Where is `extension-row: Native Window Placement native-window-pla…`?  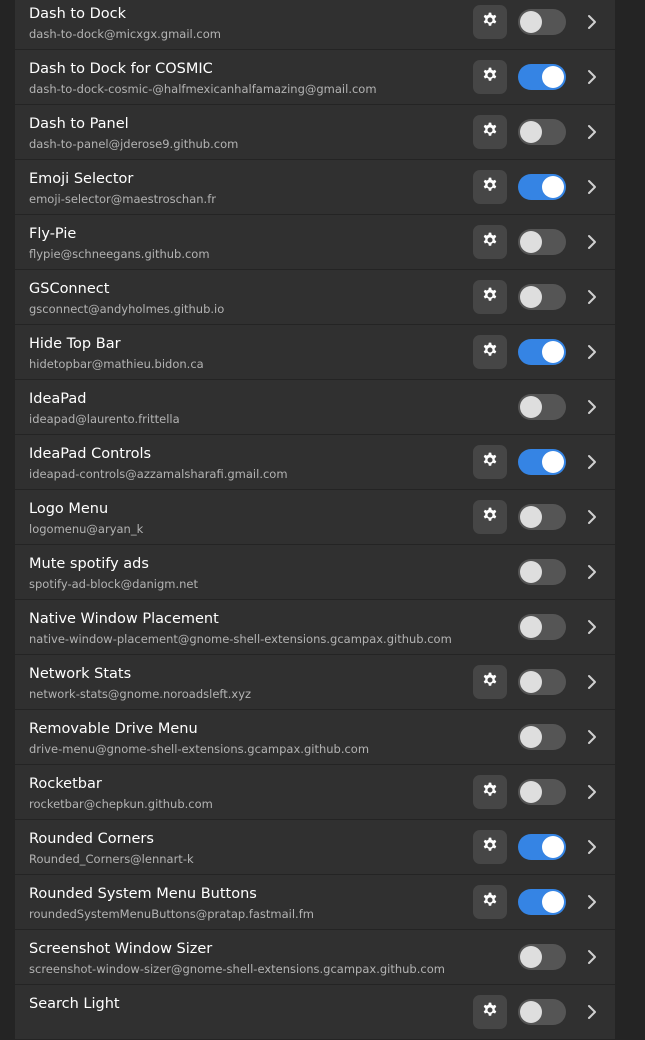
extension-row: Native Window Placement native-window-pla… is located at coordinates (315, 627).